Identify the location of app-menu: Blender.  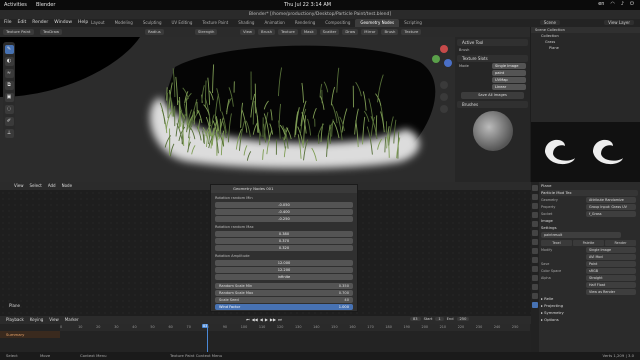
(45, 5).